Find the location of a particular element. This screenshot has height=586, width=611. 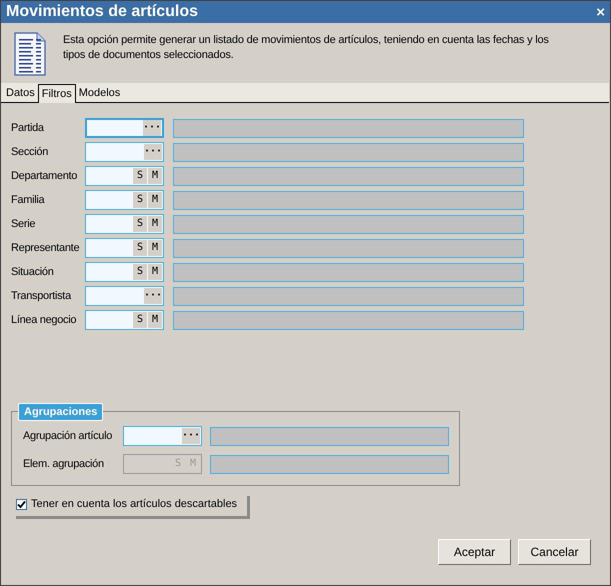

field-label: Serie is located at coordinates (23, 224).